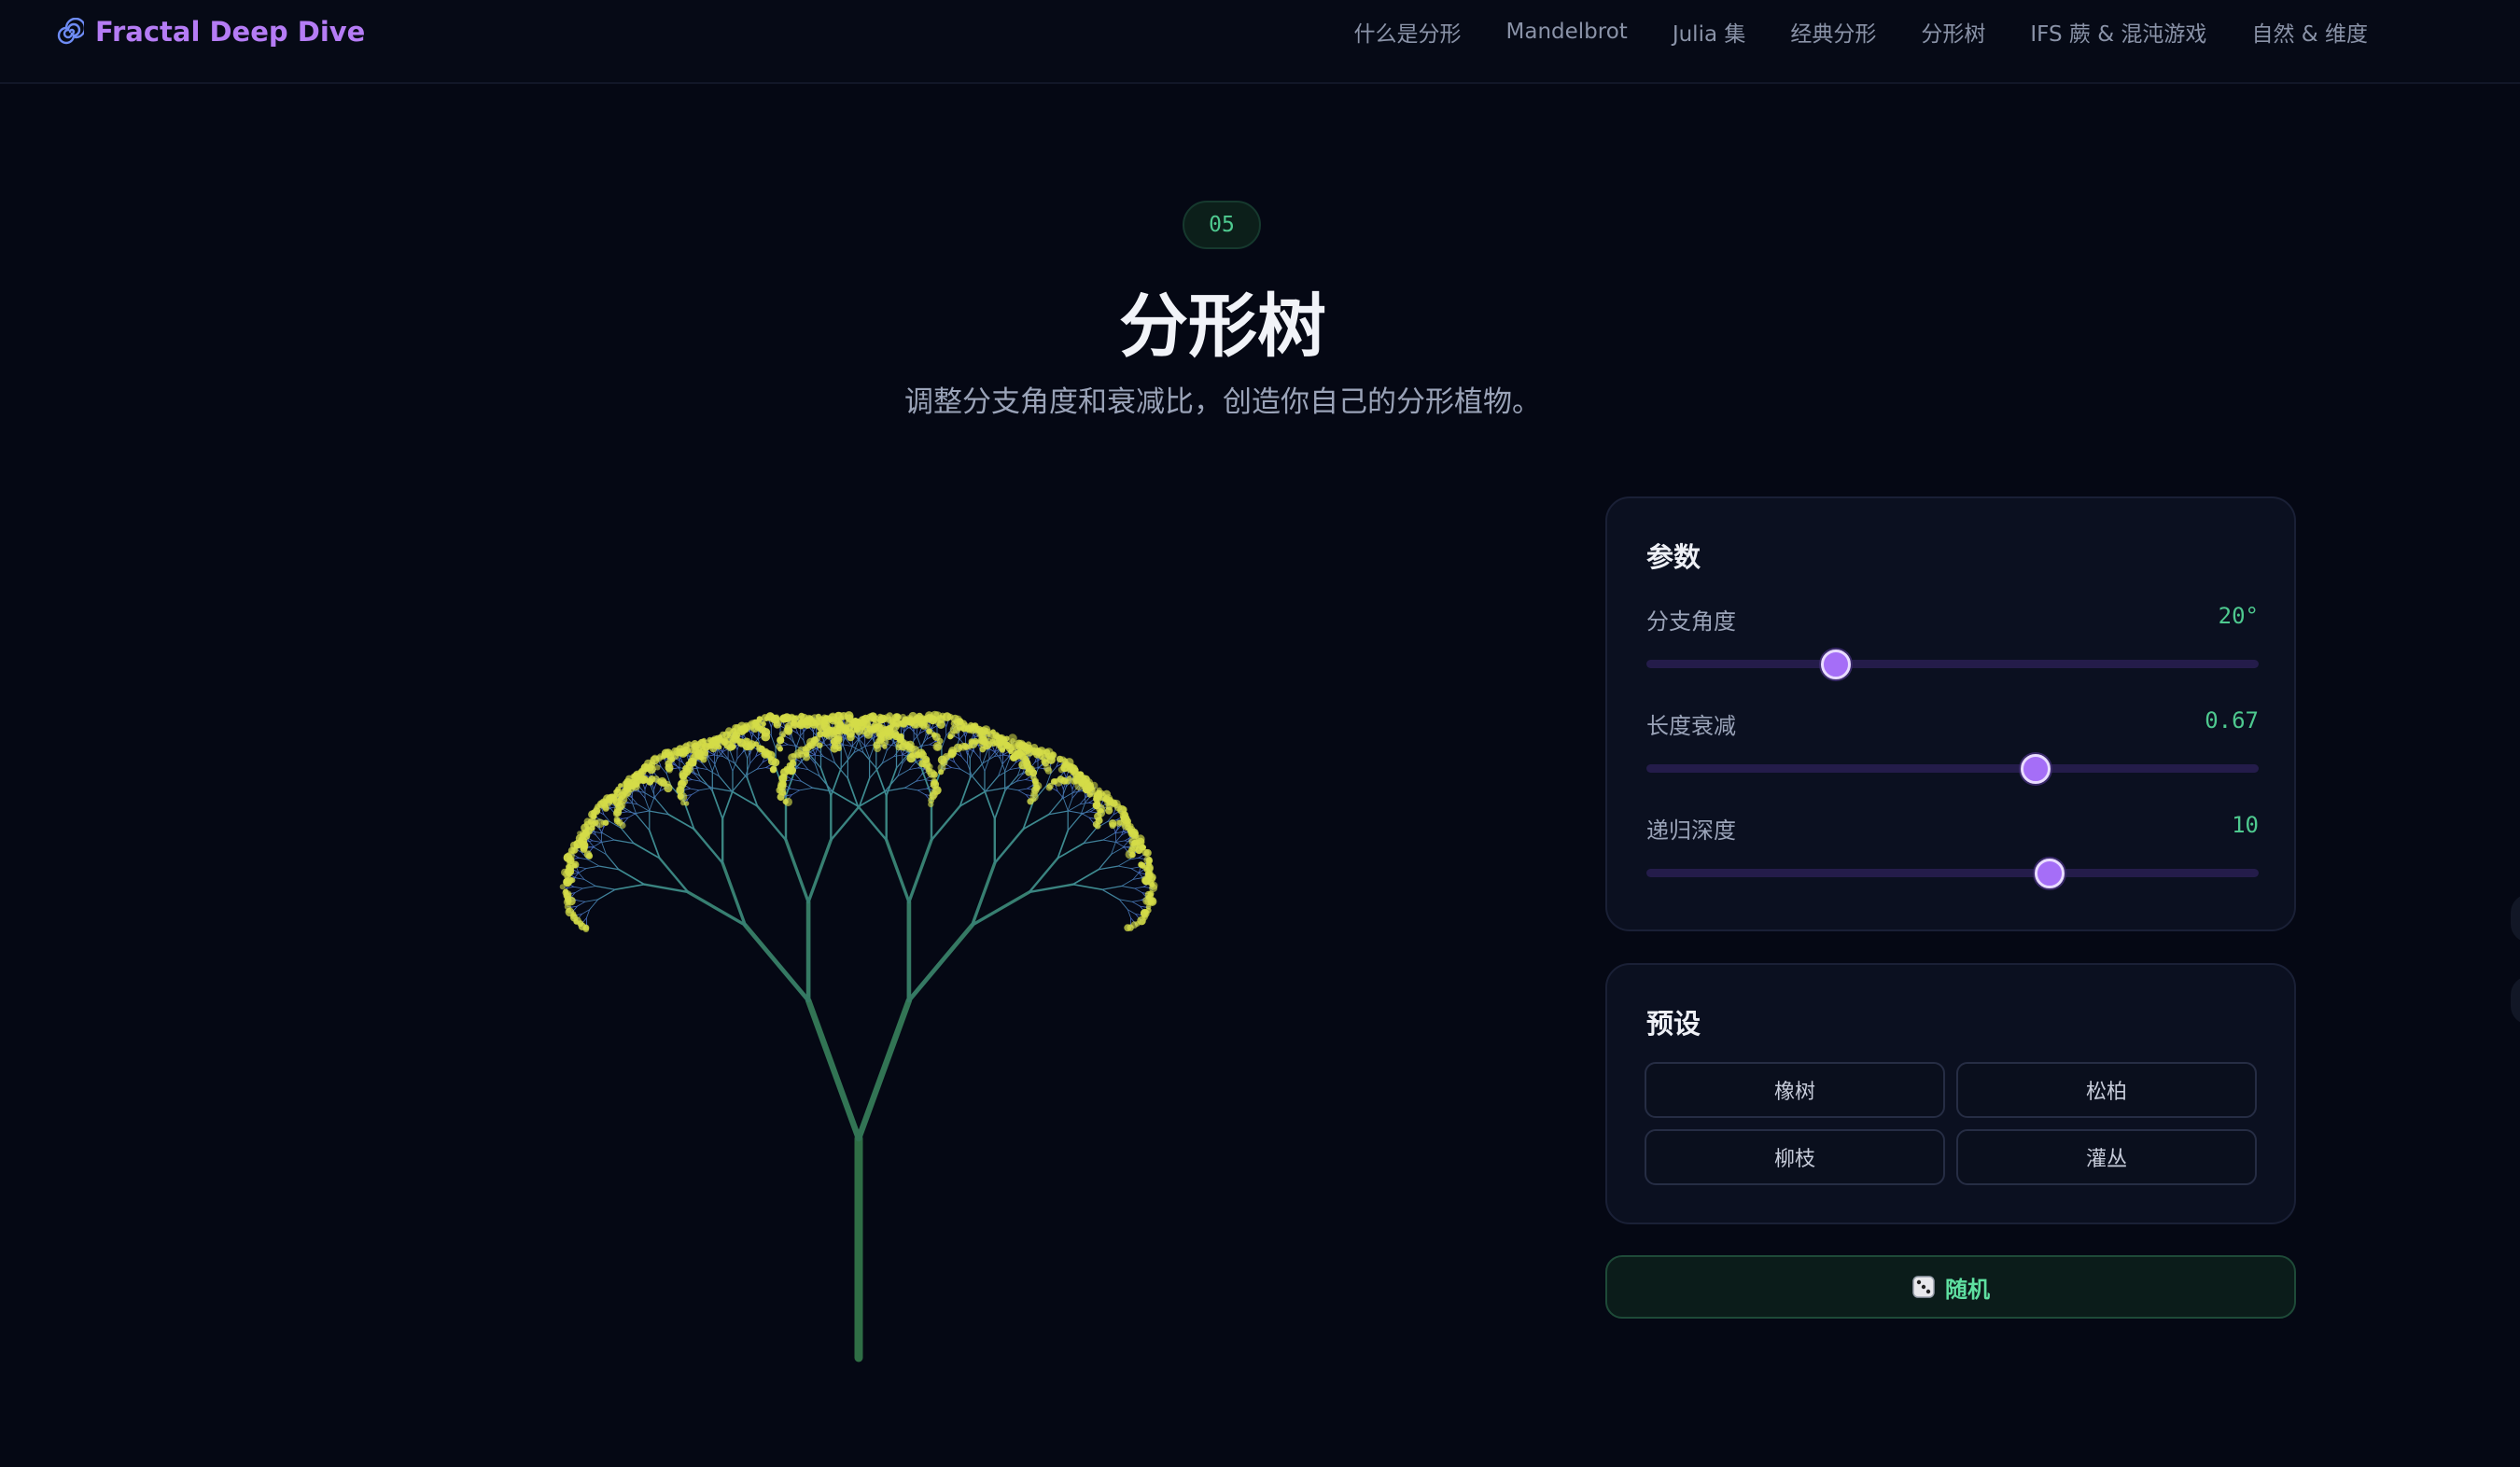 The height and width of the screenshot is (1467, 2520). I want to click on angle-slider-thumb, so click(1836, 664).